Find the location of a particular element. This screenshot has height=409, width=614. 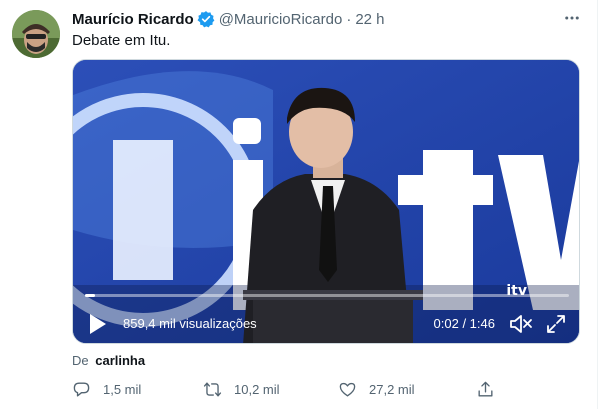

view-count: 859,4 mil visualizações is located at coordinates (190, 323).